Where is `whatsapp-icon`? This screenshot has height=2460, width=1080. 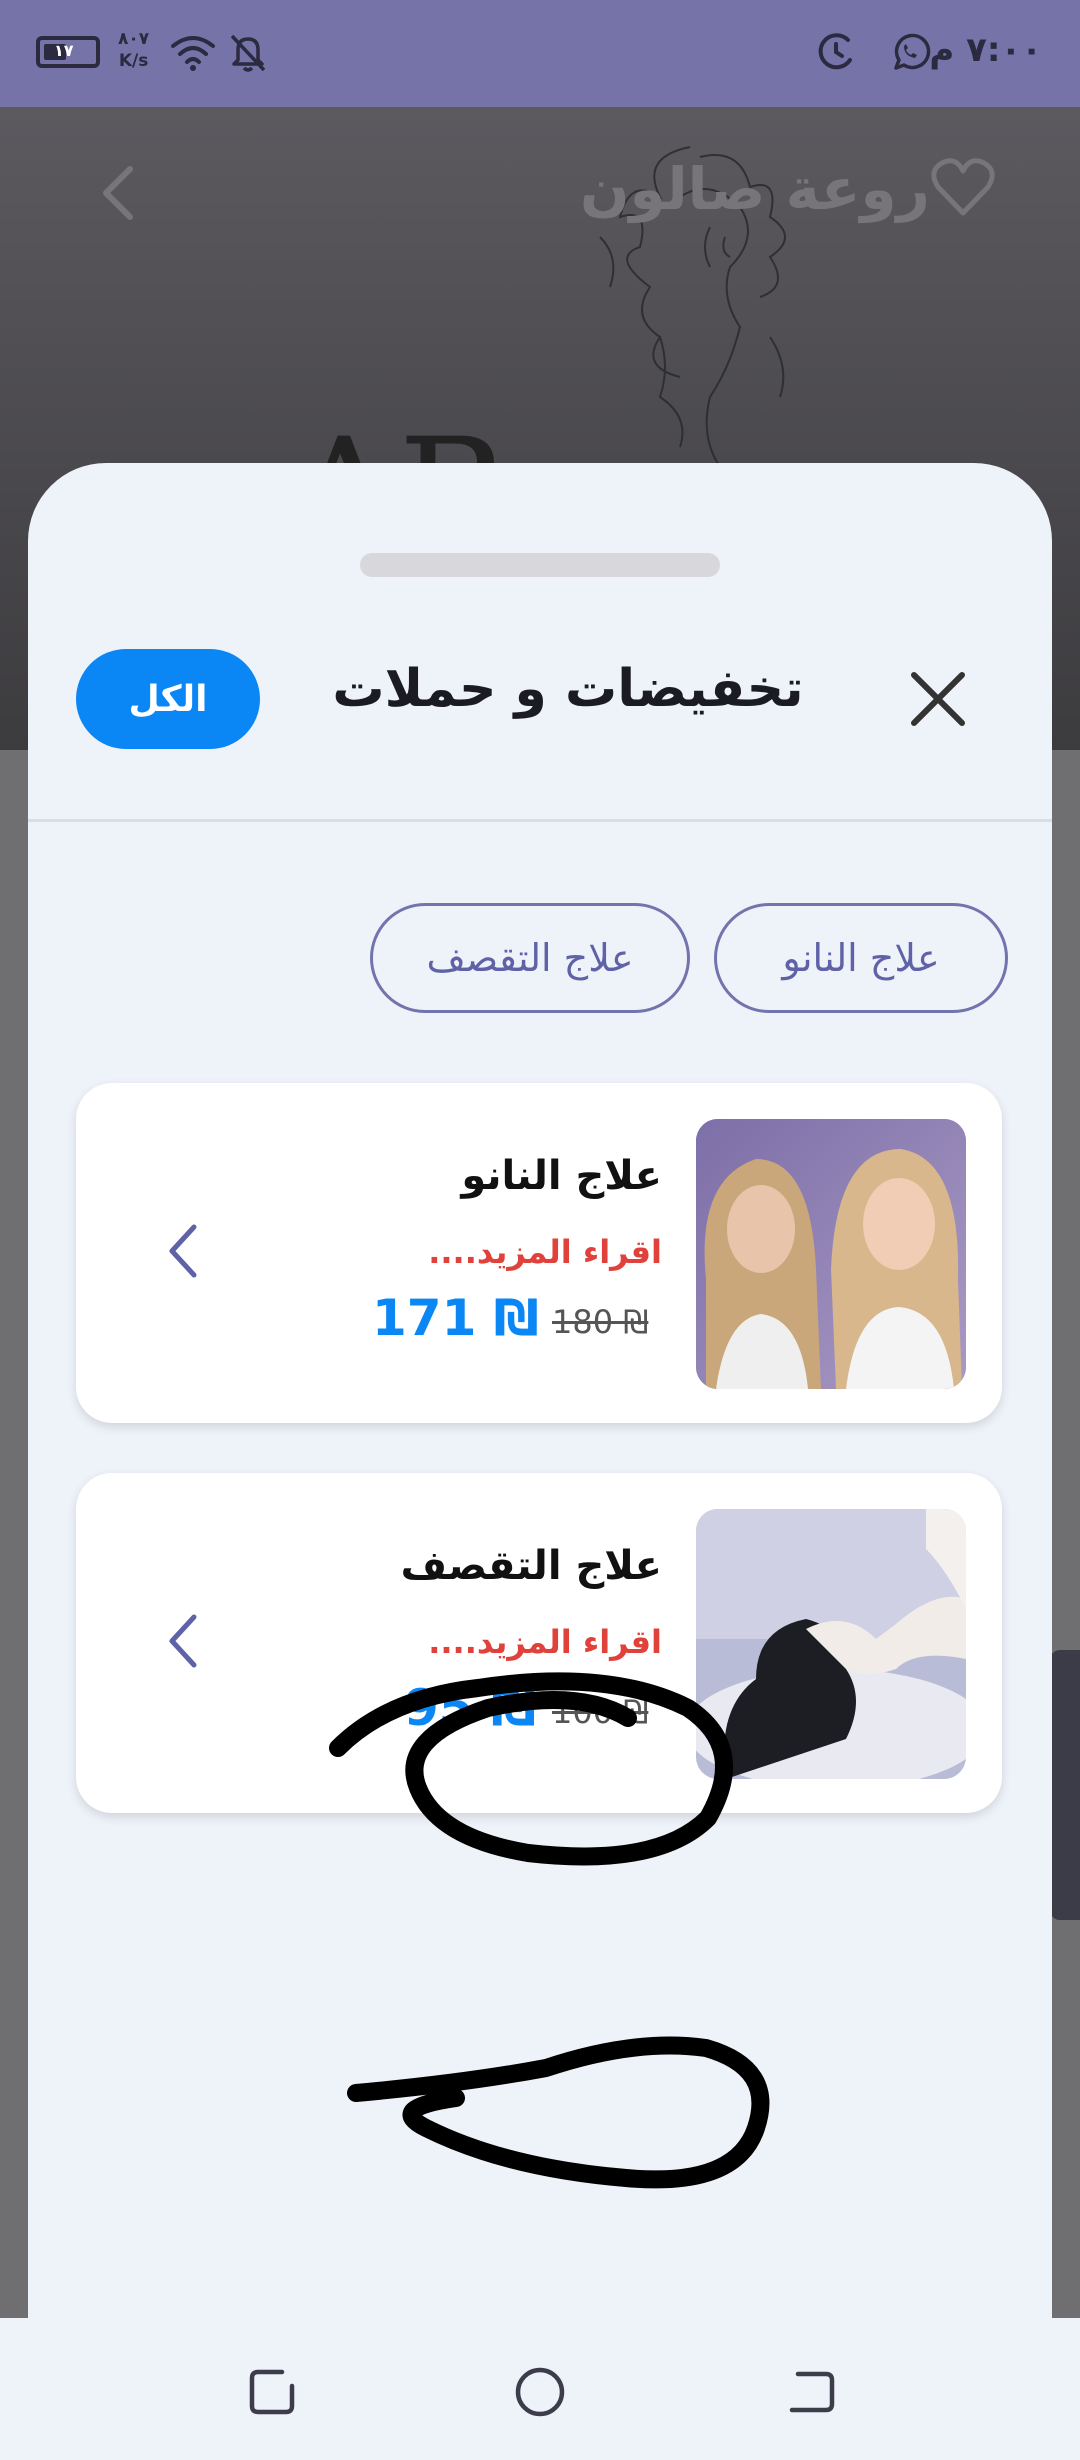
whatsapp-icon is located at coordinates (912, 51).